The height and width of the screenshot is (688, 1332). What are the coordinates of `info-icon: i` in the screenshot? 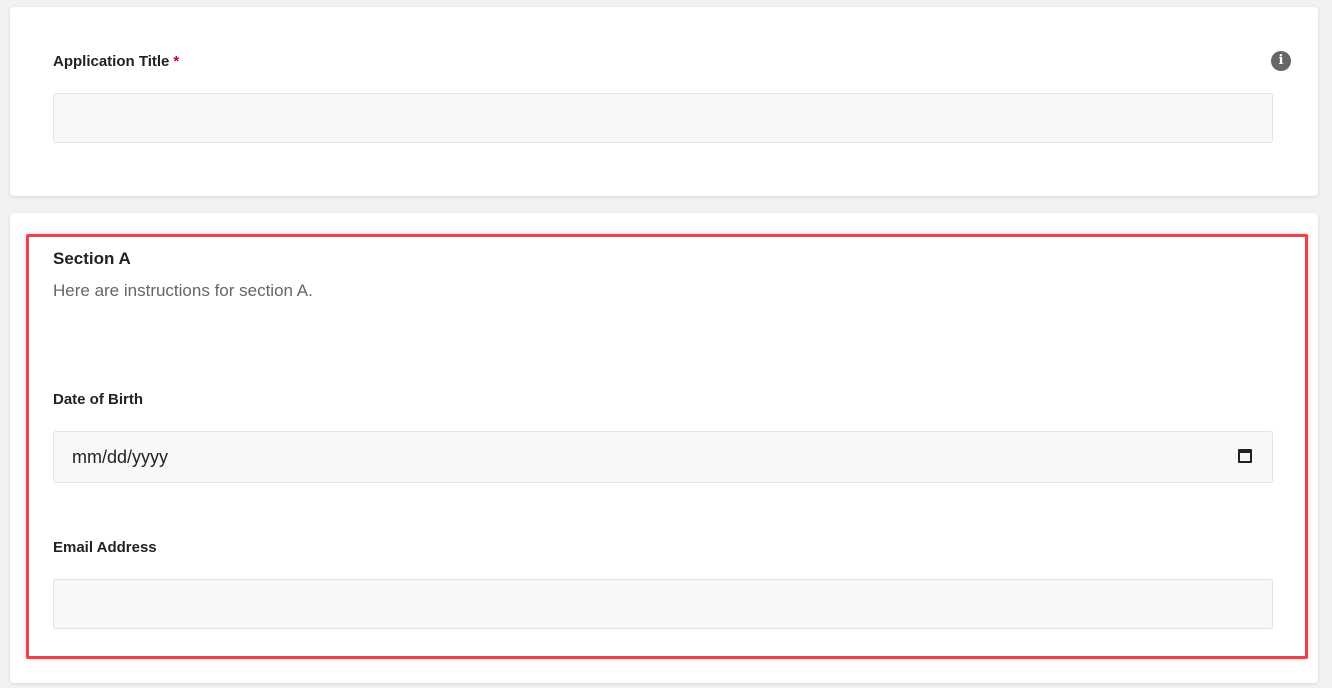 It's located at (1281, 61).